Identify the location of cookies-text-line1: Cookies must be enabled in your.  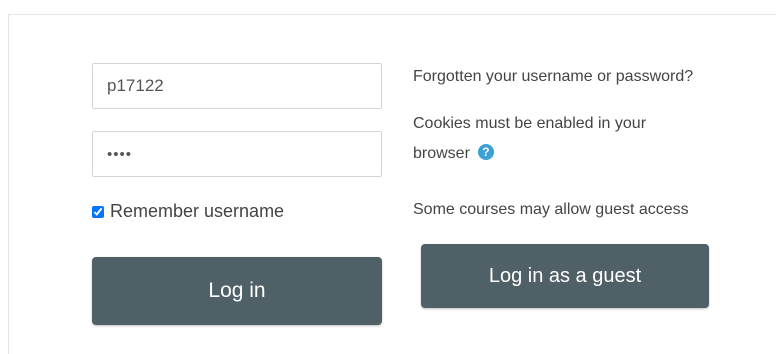
(530, 123).